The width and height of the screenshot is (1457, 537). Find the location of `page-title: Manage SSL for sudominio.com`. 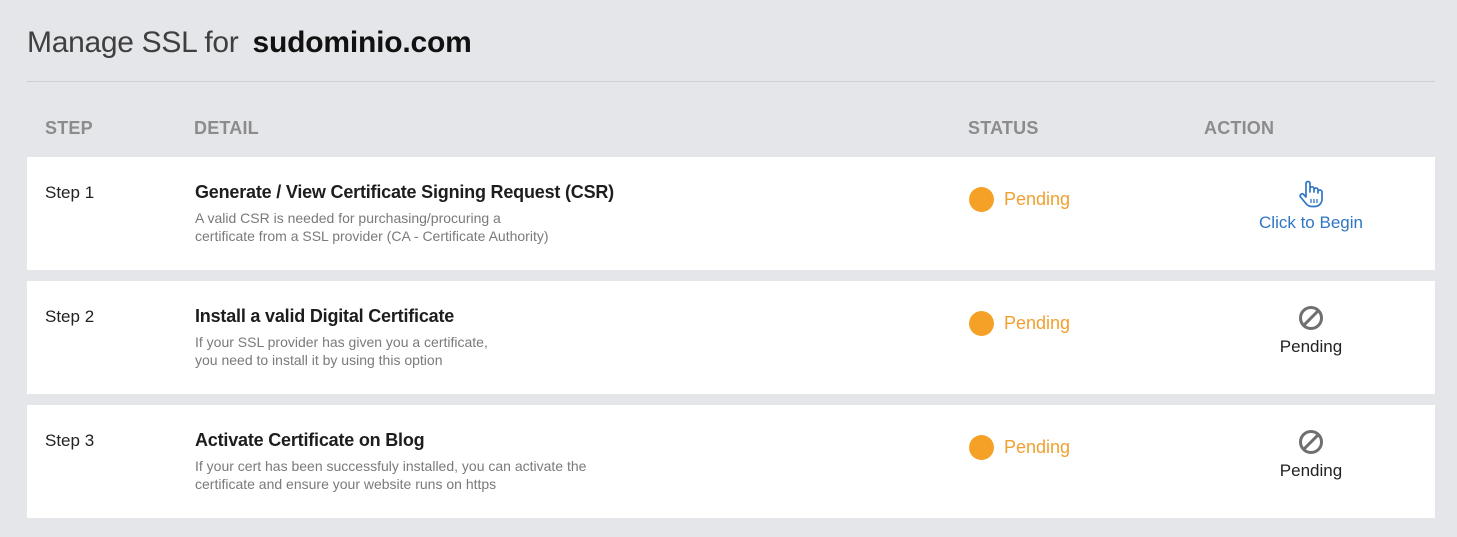

page-title: Manage SSL for sudominio.com is located at coordinates (249, 46).